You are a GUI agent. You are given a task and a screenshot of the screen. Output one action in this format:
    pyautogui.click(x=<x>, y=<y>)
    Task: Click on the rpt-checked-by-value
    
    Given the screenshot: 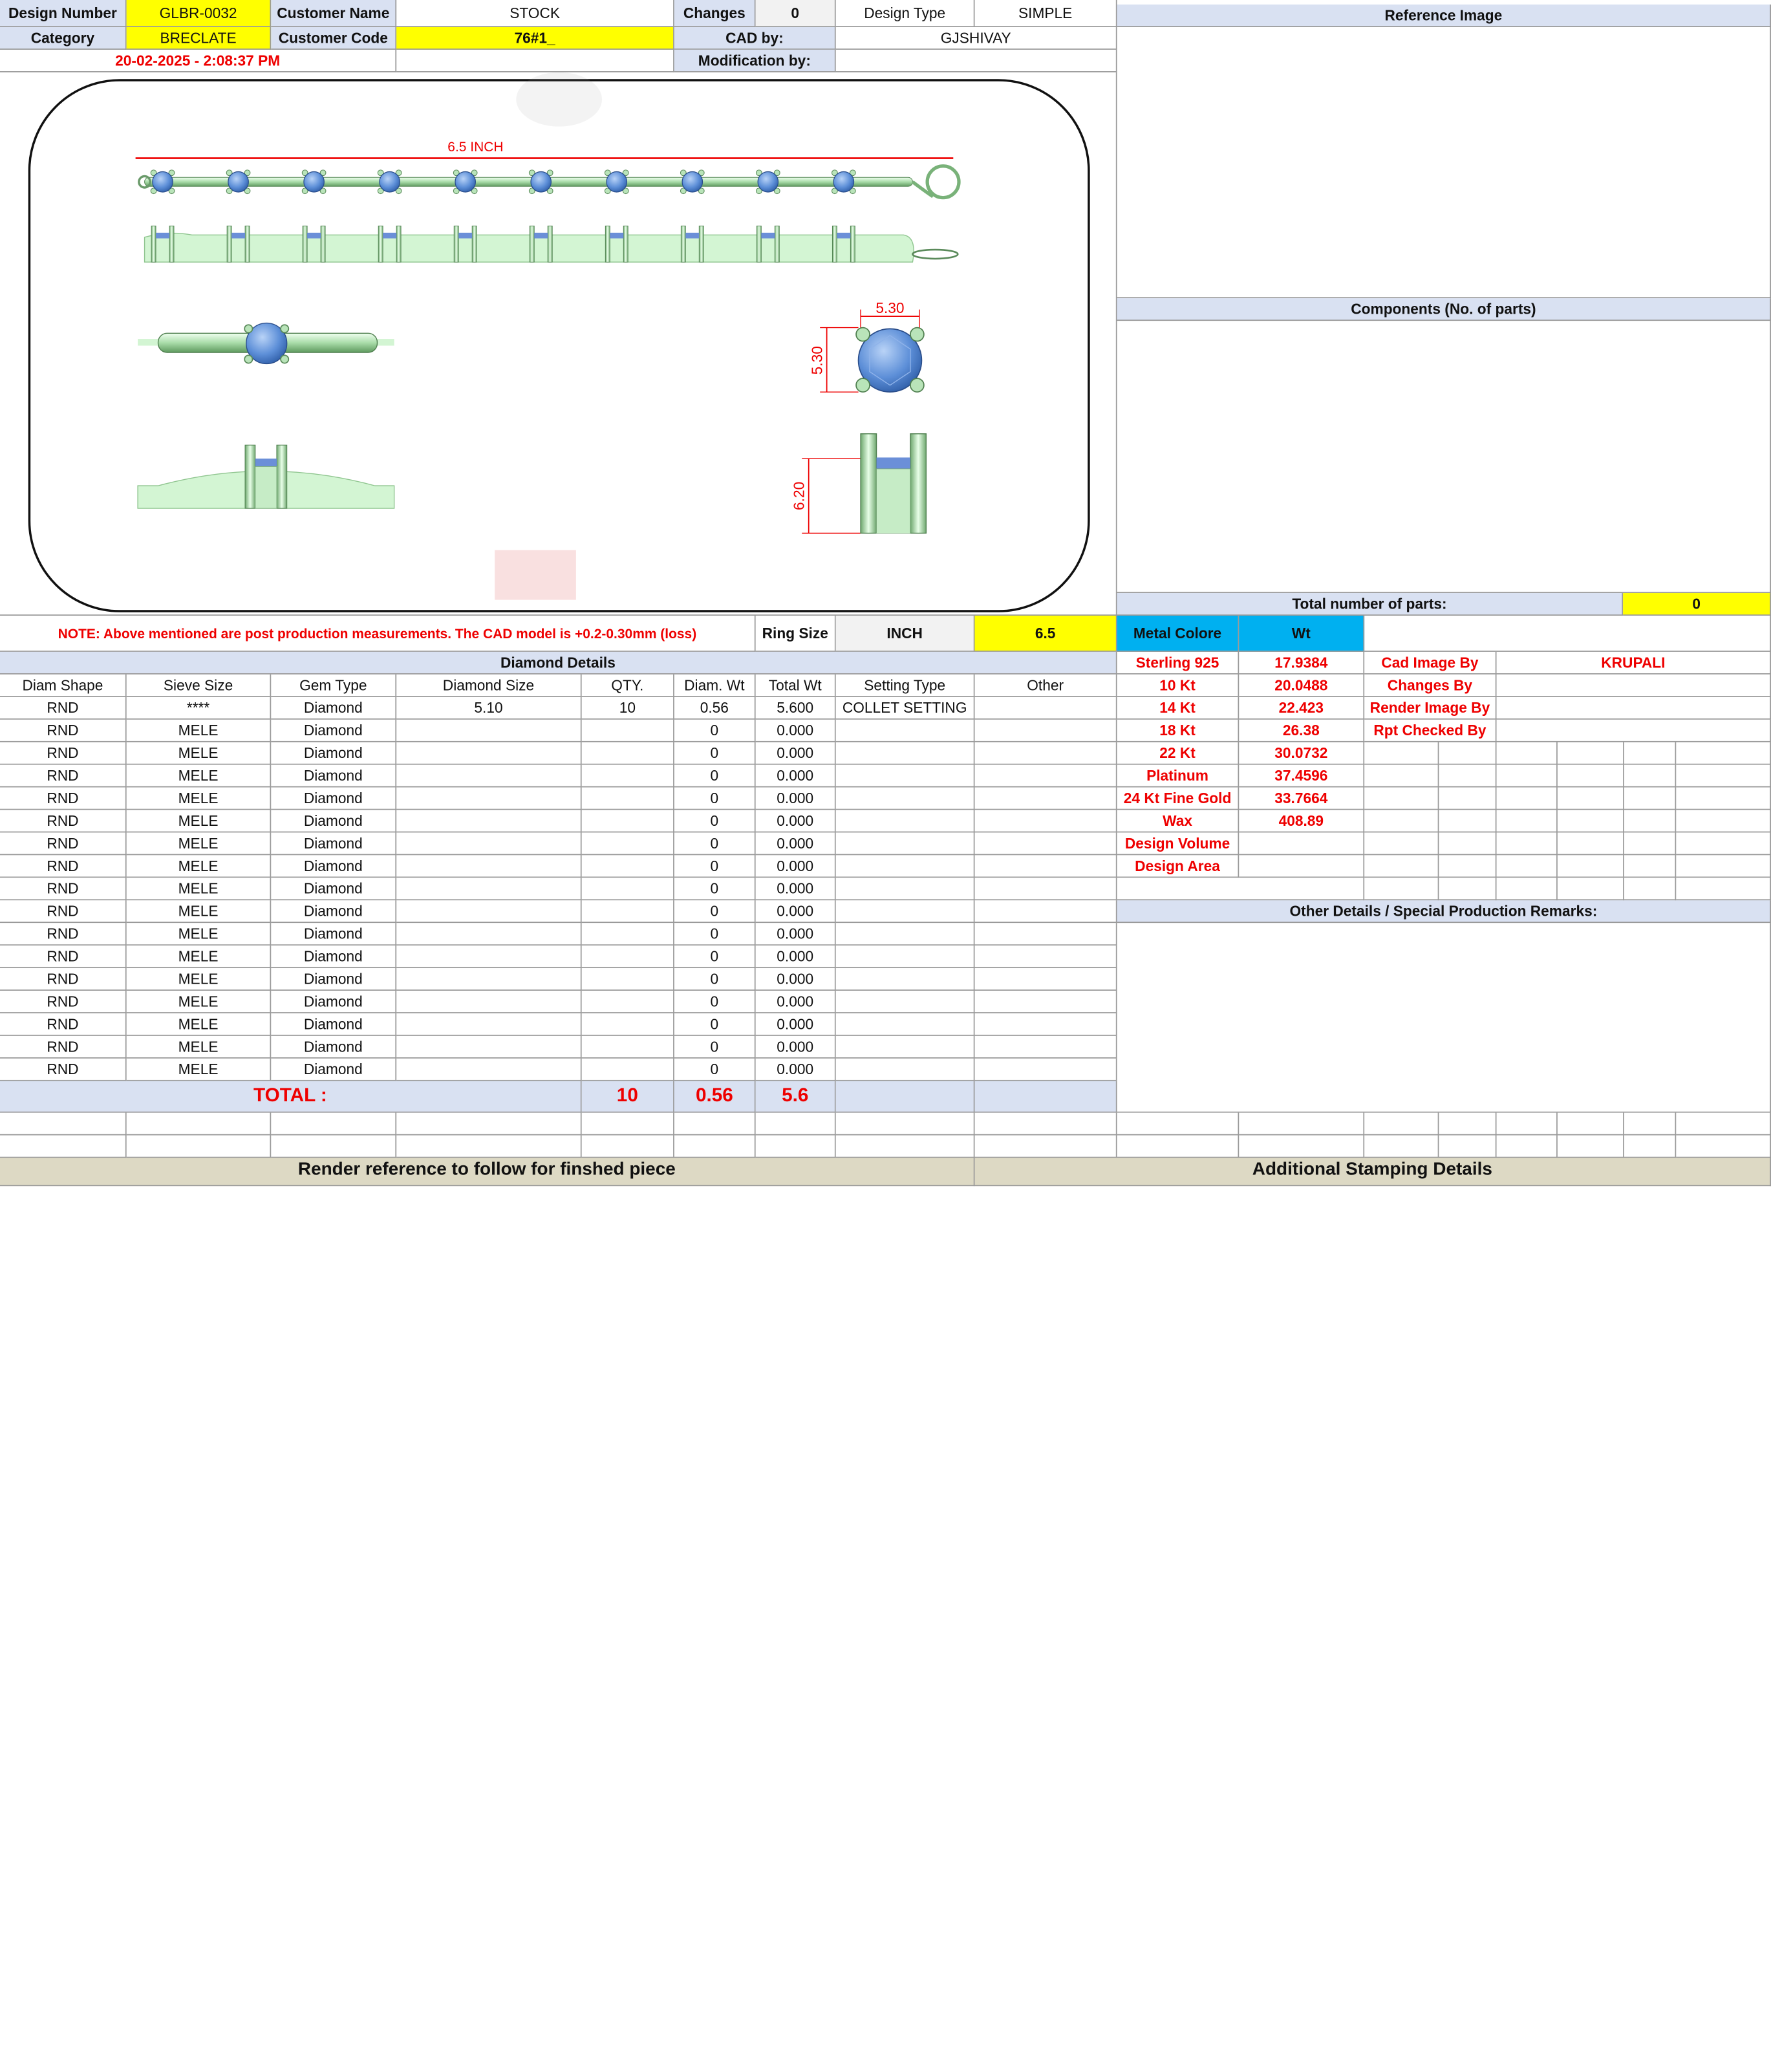 What is the action you would take?
    pyautogui.click(x=1633, y=730)
    